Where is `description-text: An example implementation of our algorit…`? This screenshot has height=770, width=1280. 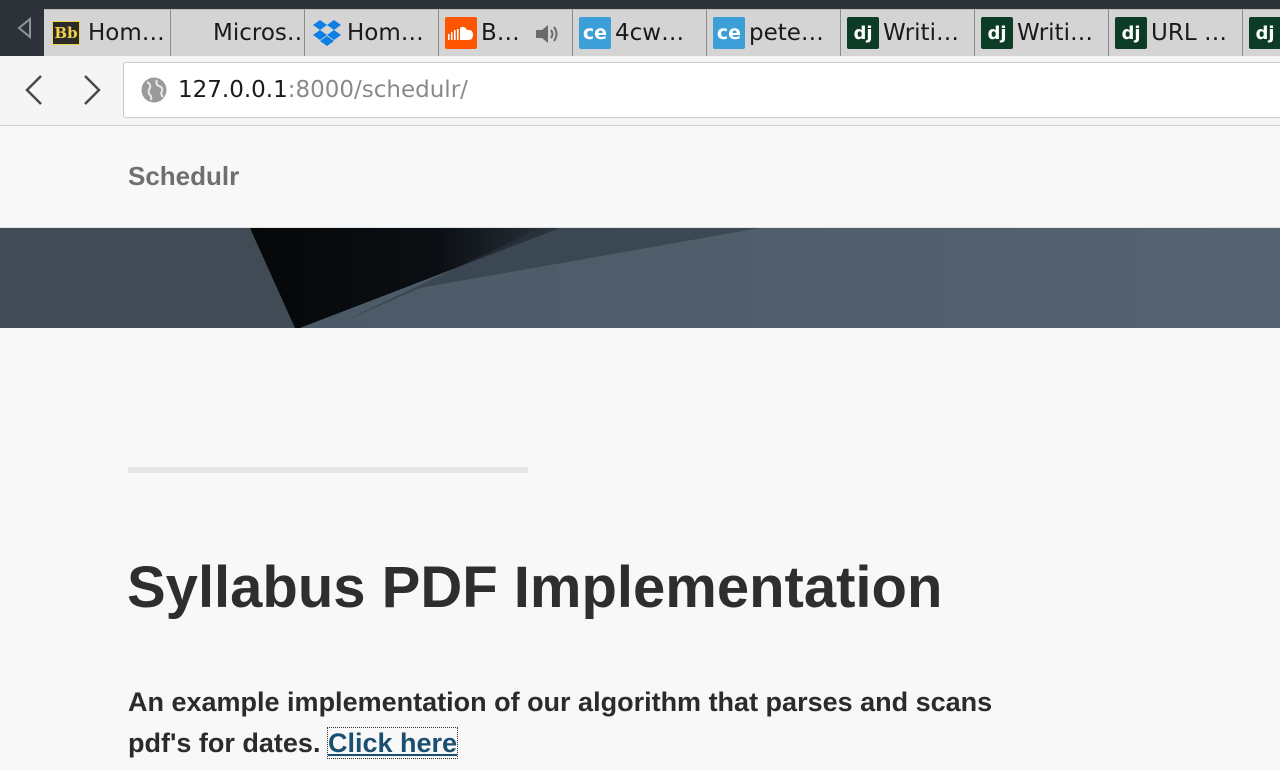 description-text: An example implementation of our algorit… is located at coordinates (560, 722).